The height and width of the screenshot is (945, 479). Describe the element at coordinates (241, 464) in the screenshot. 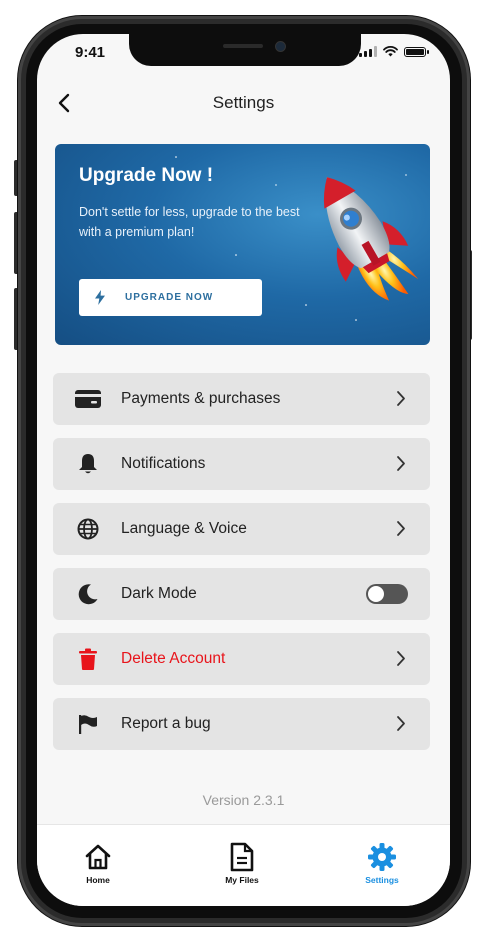

I see `notifications-item: Notifications` at that location.